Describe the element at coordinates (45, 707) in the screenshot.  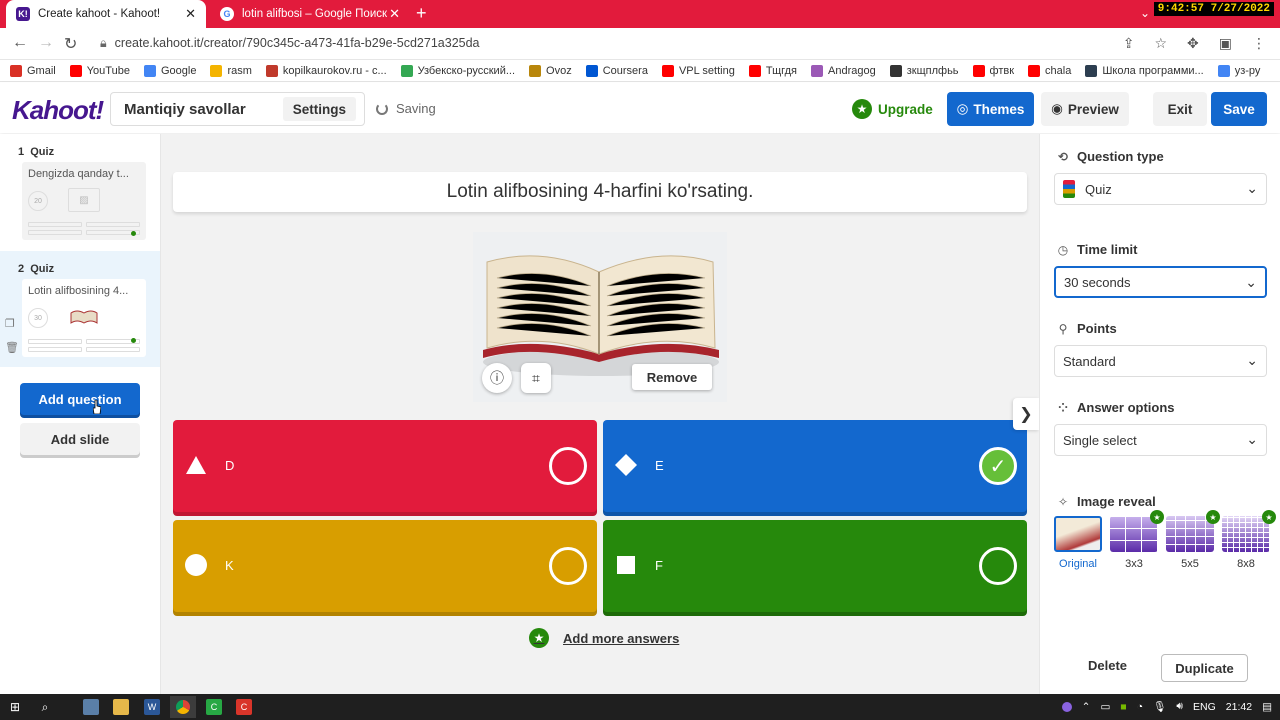
I see `search-icon: ⌕` at that location.